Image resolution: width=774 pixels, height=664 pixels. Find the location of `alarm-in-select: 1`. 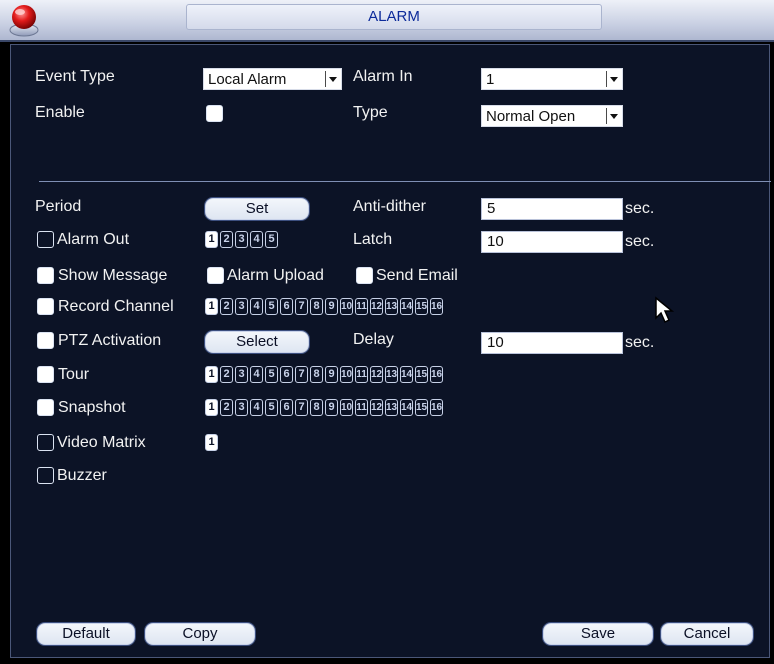

alarm-in-select: 1 is located at coordinates (552, 79).